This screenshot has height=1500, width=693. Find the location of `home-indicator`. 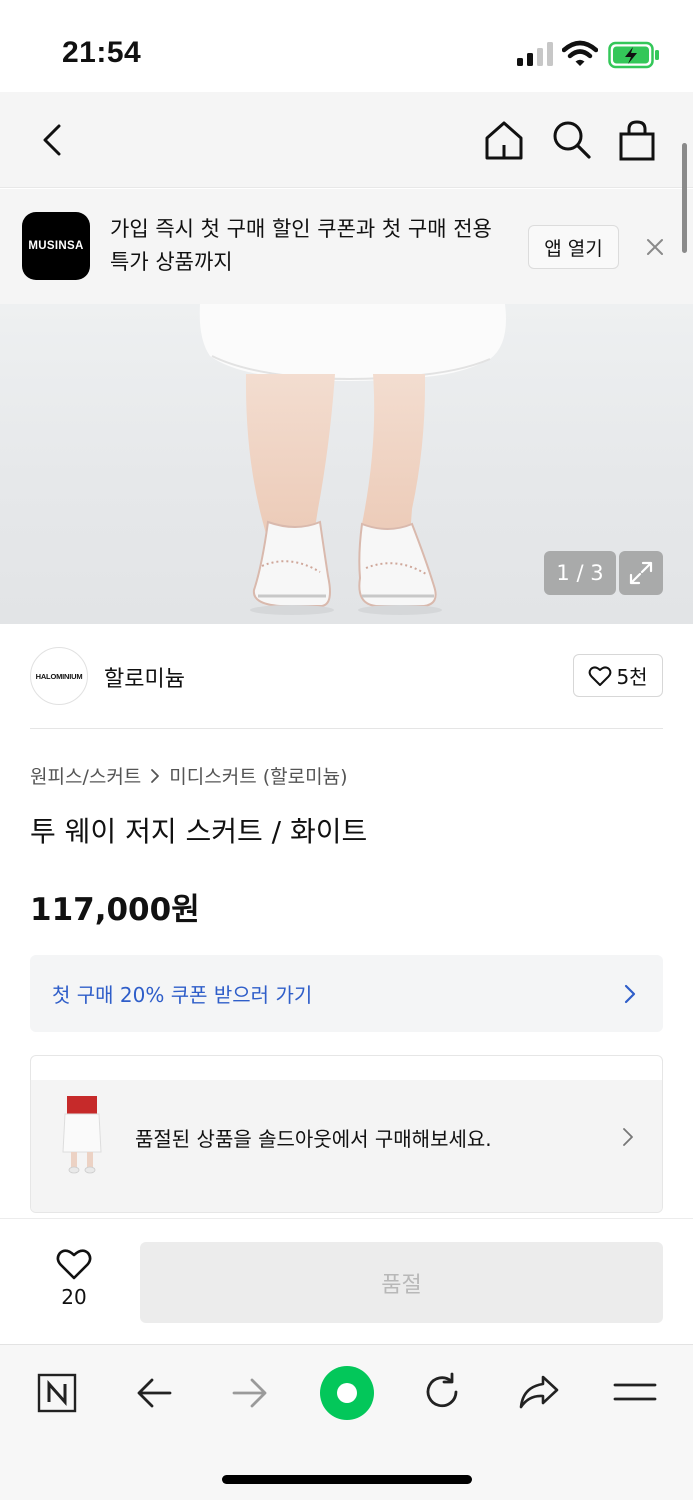

home-indicator is located at coordinates (347, 1479).